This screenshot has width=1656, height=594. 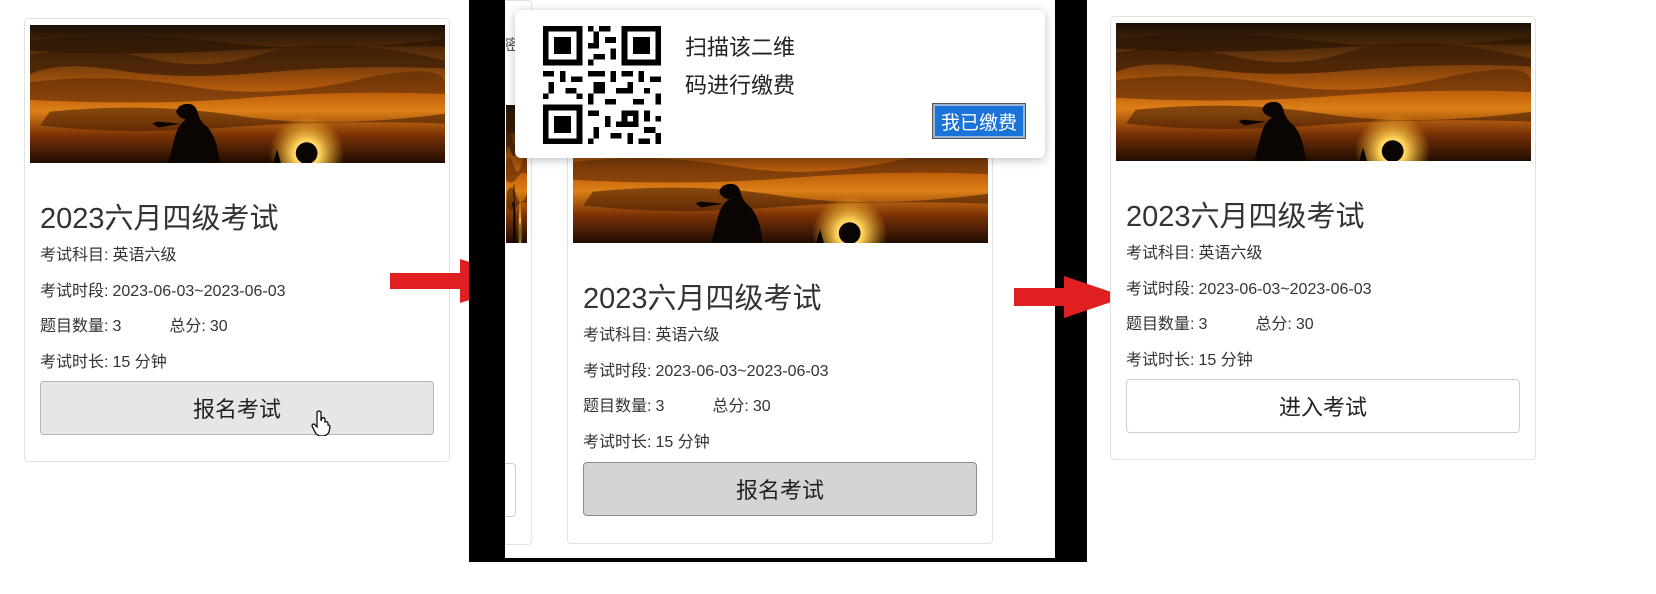 I want to click on payment-popup: 扫描该二维 码进行缴费 我已缴费, so click(x=780, y=84).